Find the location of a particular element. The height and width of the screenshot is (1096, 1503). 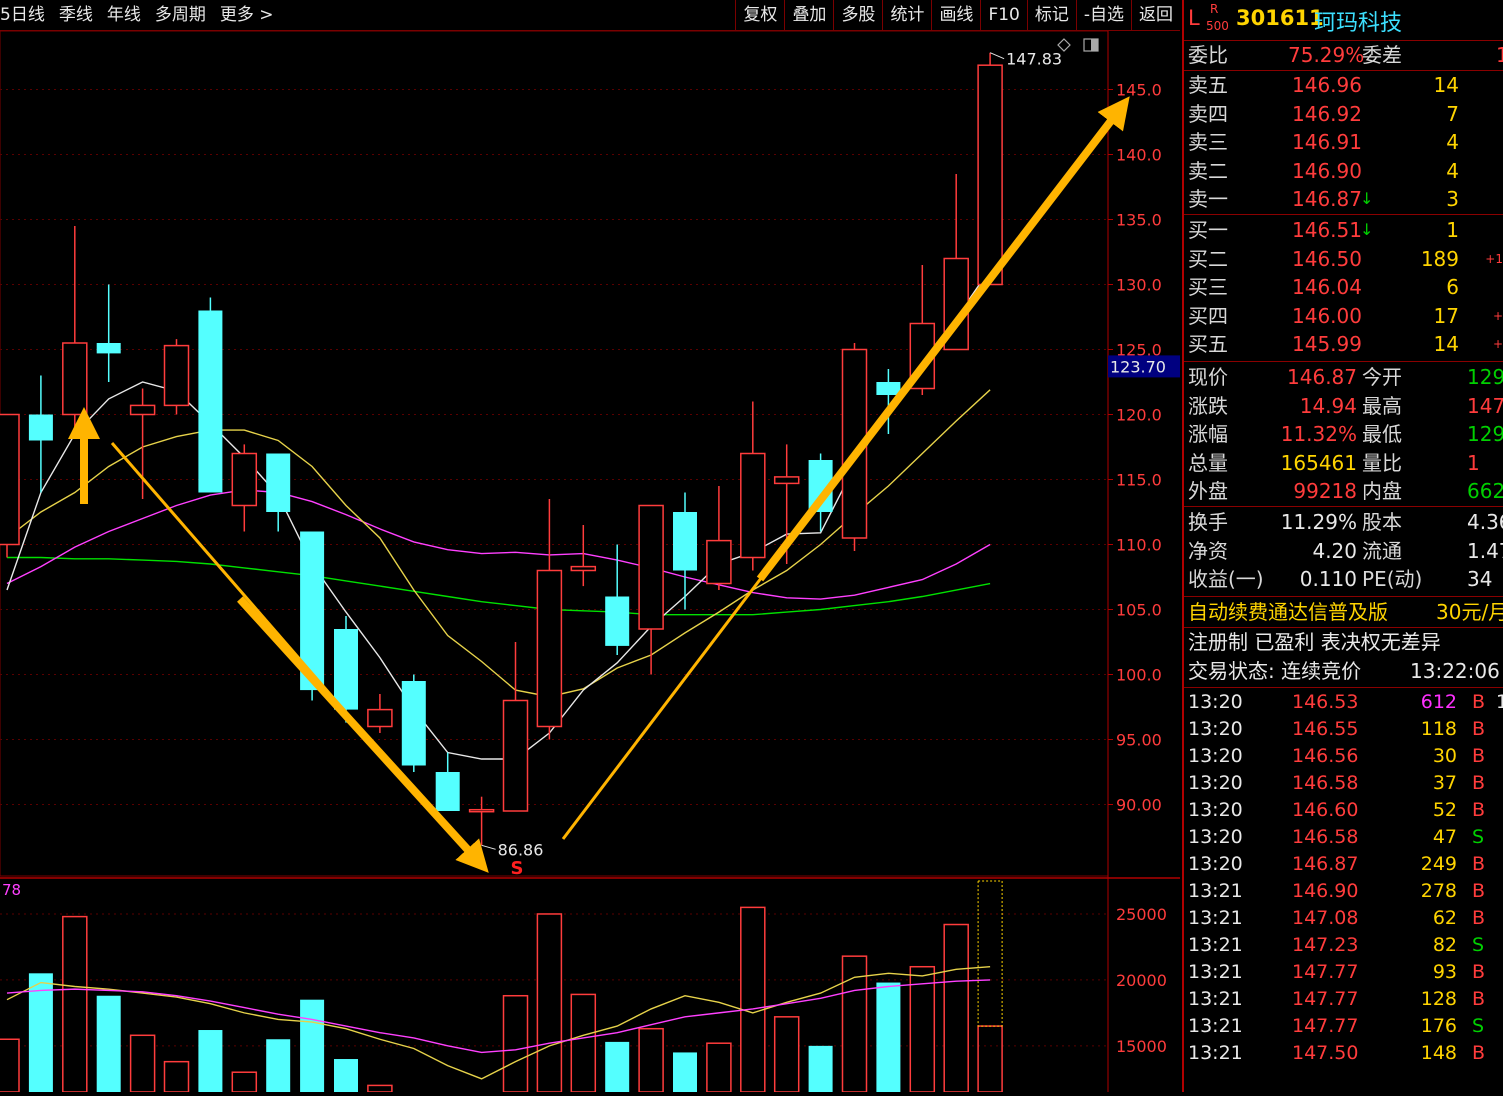

period-tab: 季线 is located at coordinates (76, 15).